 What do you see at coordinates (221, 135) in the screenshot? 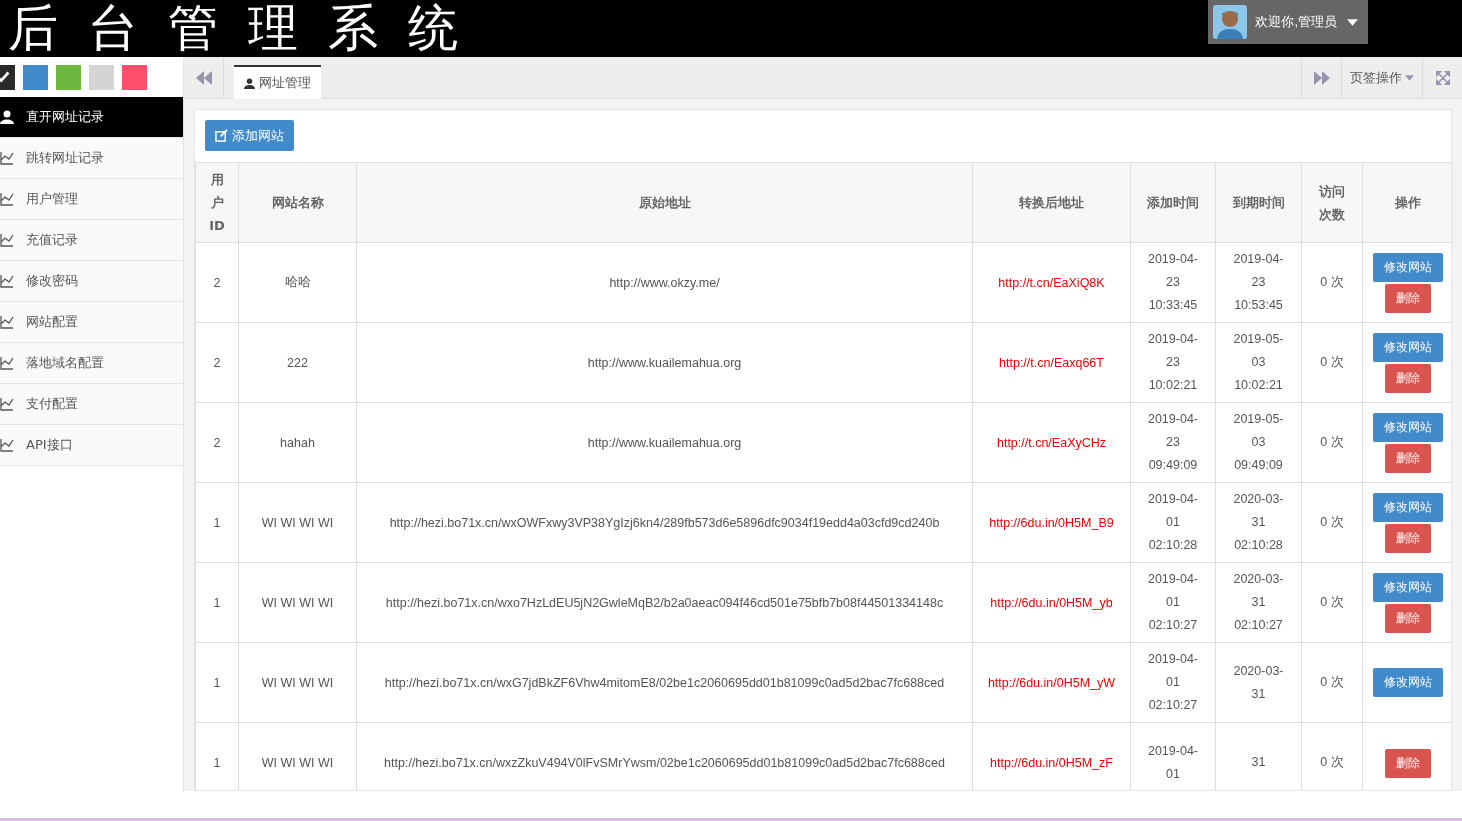
I see `edit-icon` at bounding box center [221, 135].